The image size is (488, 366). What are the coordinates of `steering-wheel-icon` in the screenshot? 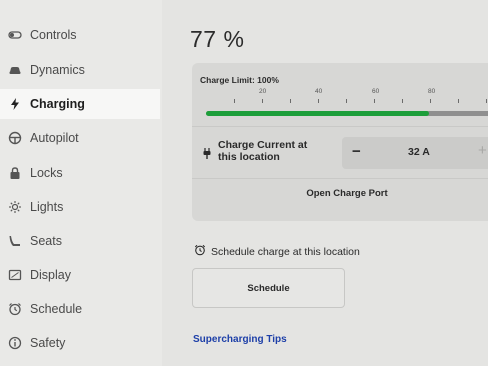 It's located at (15, 138).